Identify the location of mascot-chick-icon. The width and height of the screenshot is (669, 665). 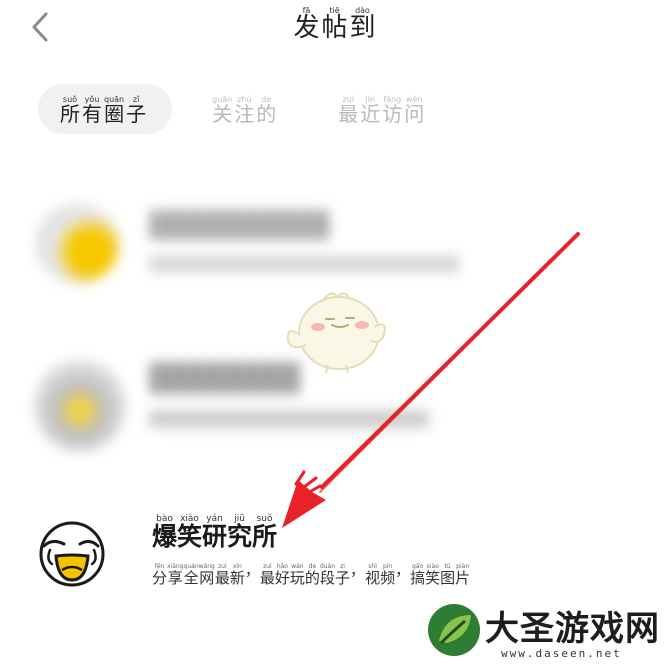
(336, 333).